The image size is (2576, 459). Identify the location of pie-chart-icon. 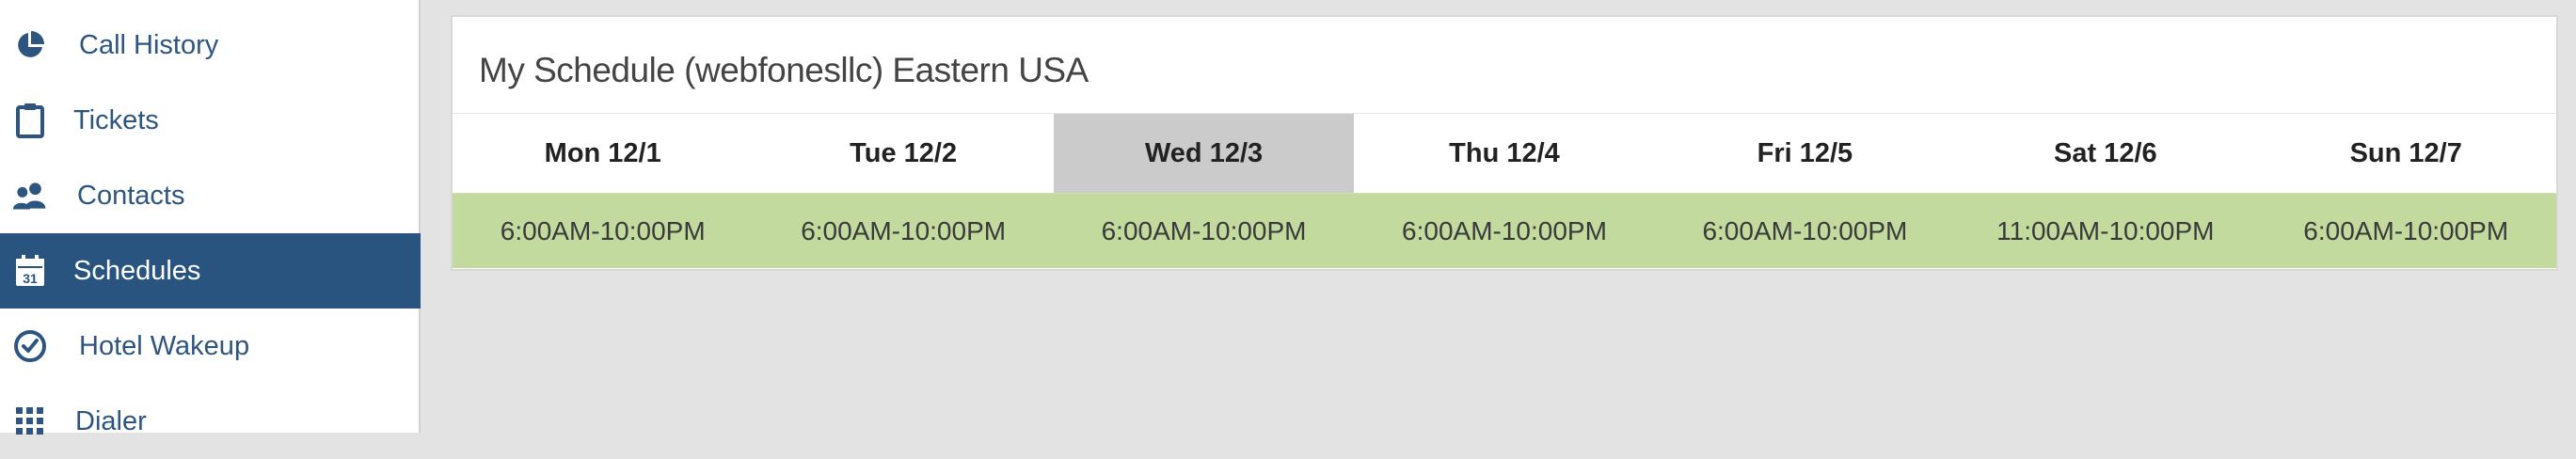
(30, 45).